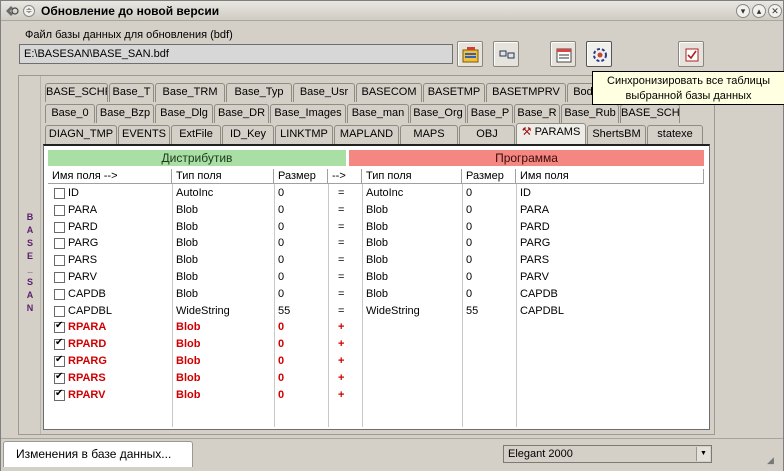 This screenshot has height=471, width=784. Describe the element at coordinates (236, 54) in the screenshot. I see `file-path-input: E:\BASESAN\BASE_SAN.bdf` at that location.